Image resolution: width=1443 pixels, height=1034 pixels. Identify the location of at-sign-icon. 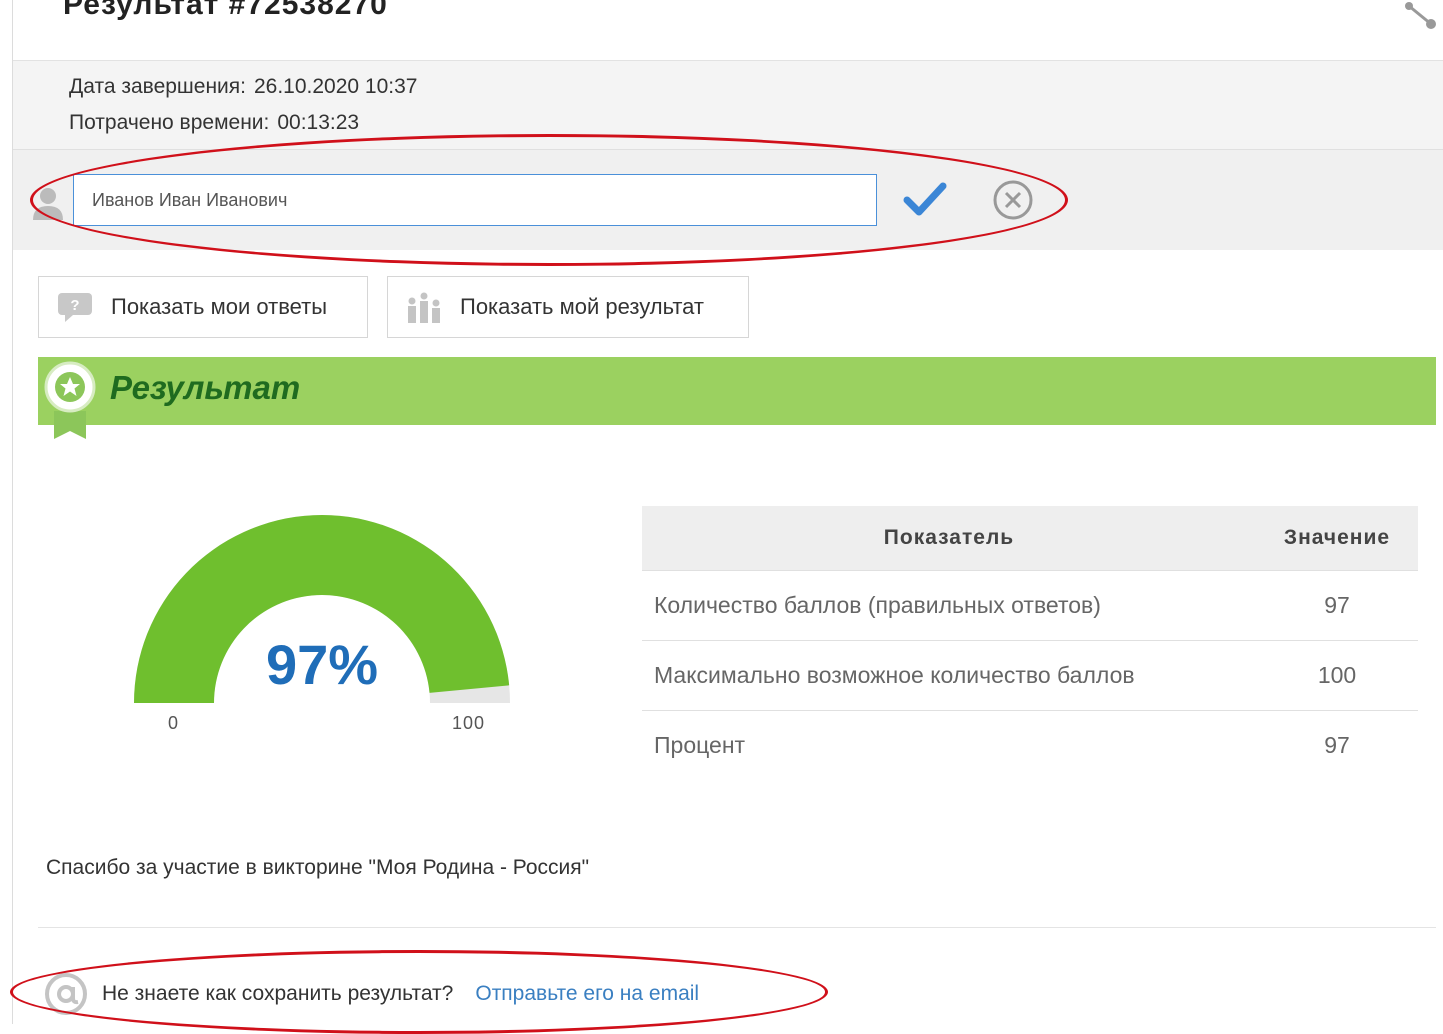
(66, 994).